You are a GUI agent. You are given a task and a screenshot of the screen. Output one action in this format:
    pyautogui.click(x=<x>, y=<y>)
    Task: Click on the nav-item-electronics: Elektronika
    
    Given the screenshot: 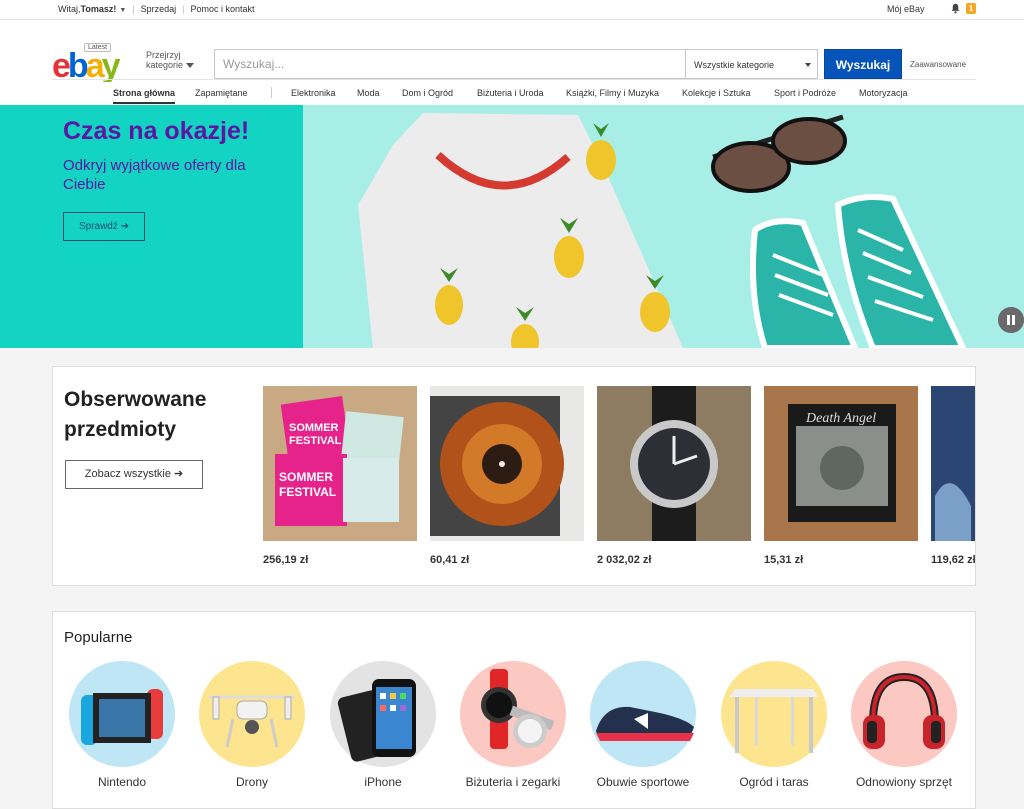 What is the action you would take?
    pyautogui.click(x=313, y=93)
    